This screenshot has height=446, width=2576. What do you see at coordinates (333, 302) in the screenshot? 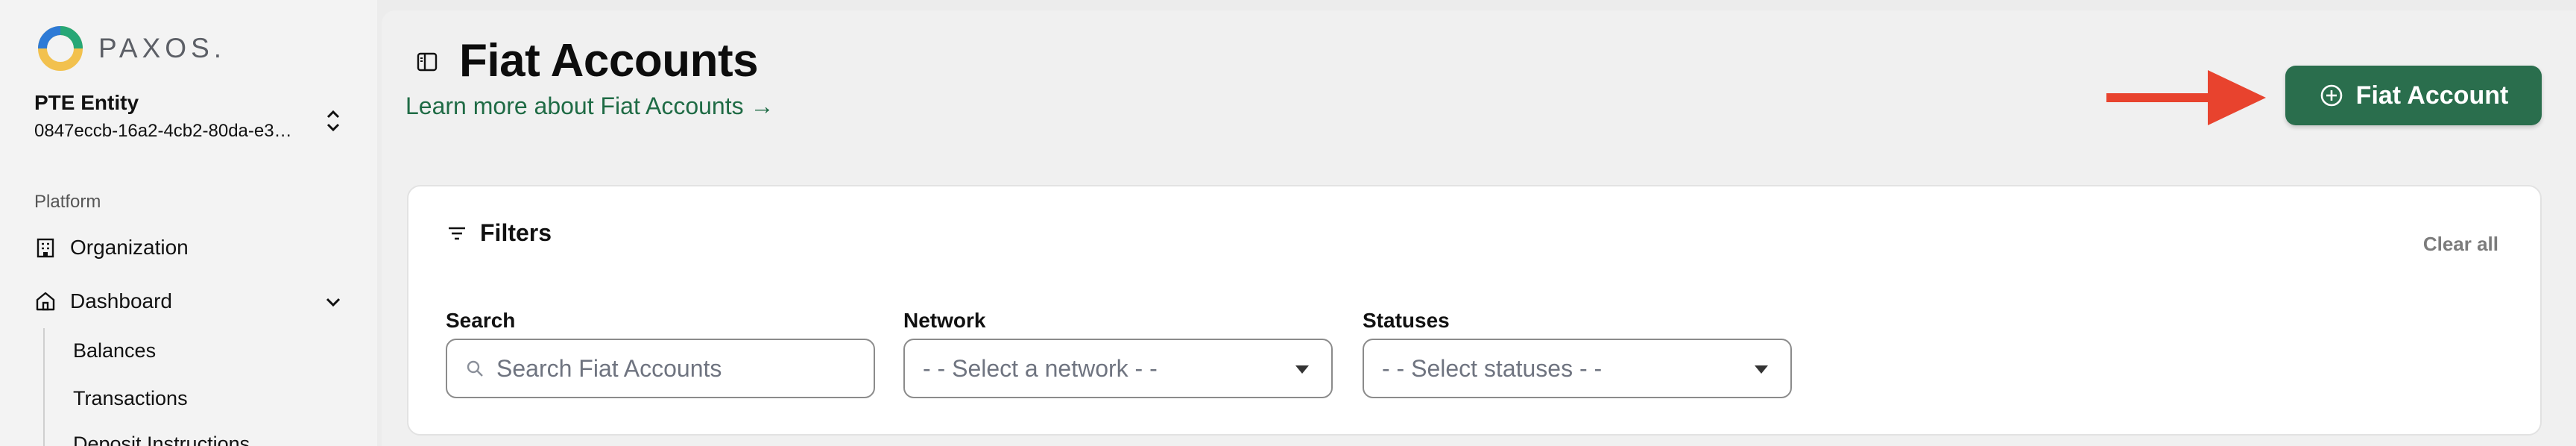
I see `chevron-down-icon` at bounding box center [333, 302].